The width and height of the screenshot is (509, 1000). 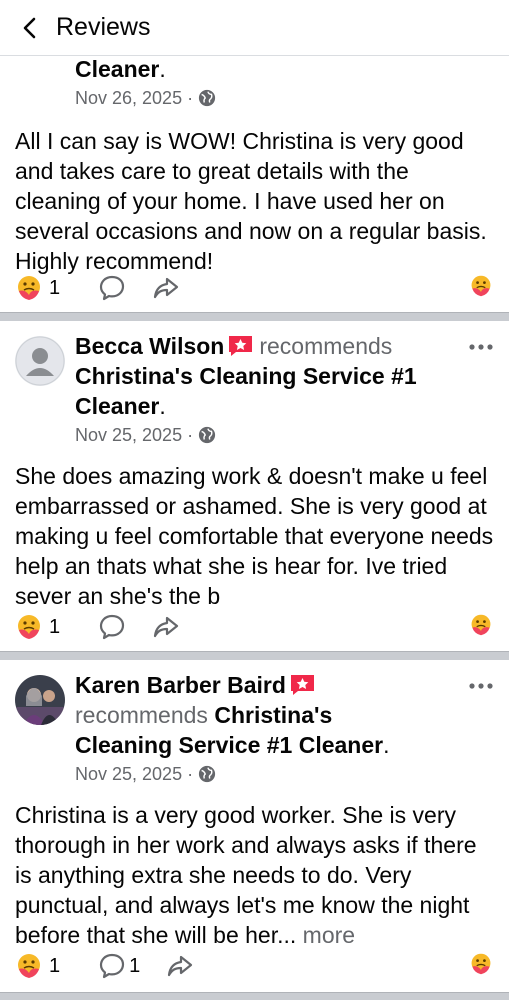 I want to click on page-name-link: Cleaning Service #1 Cleaner, so click(x=229, y=745).